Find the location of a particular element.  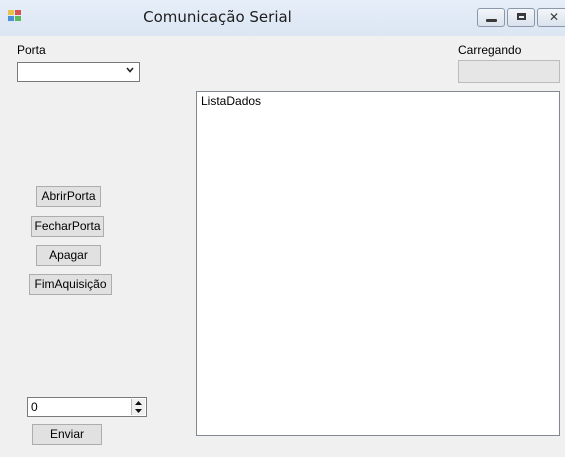

title-bar: Comunicação Serial ✕ is located at coordinates (282, 18).